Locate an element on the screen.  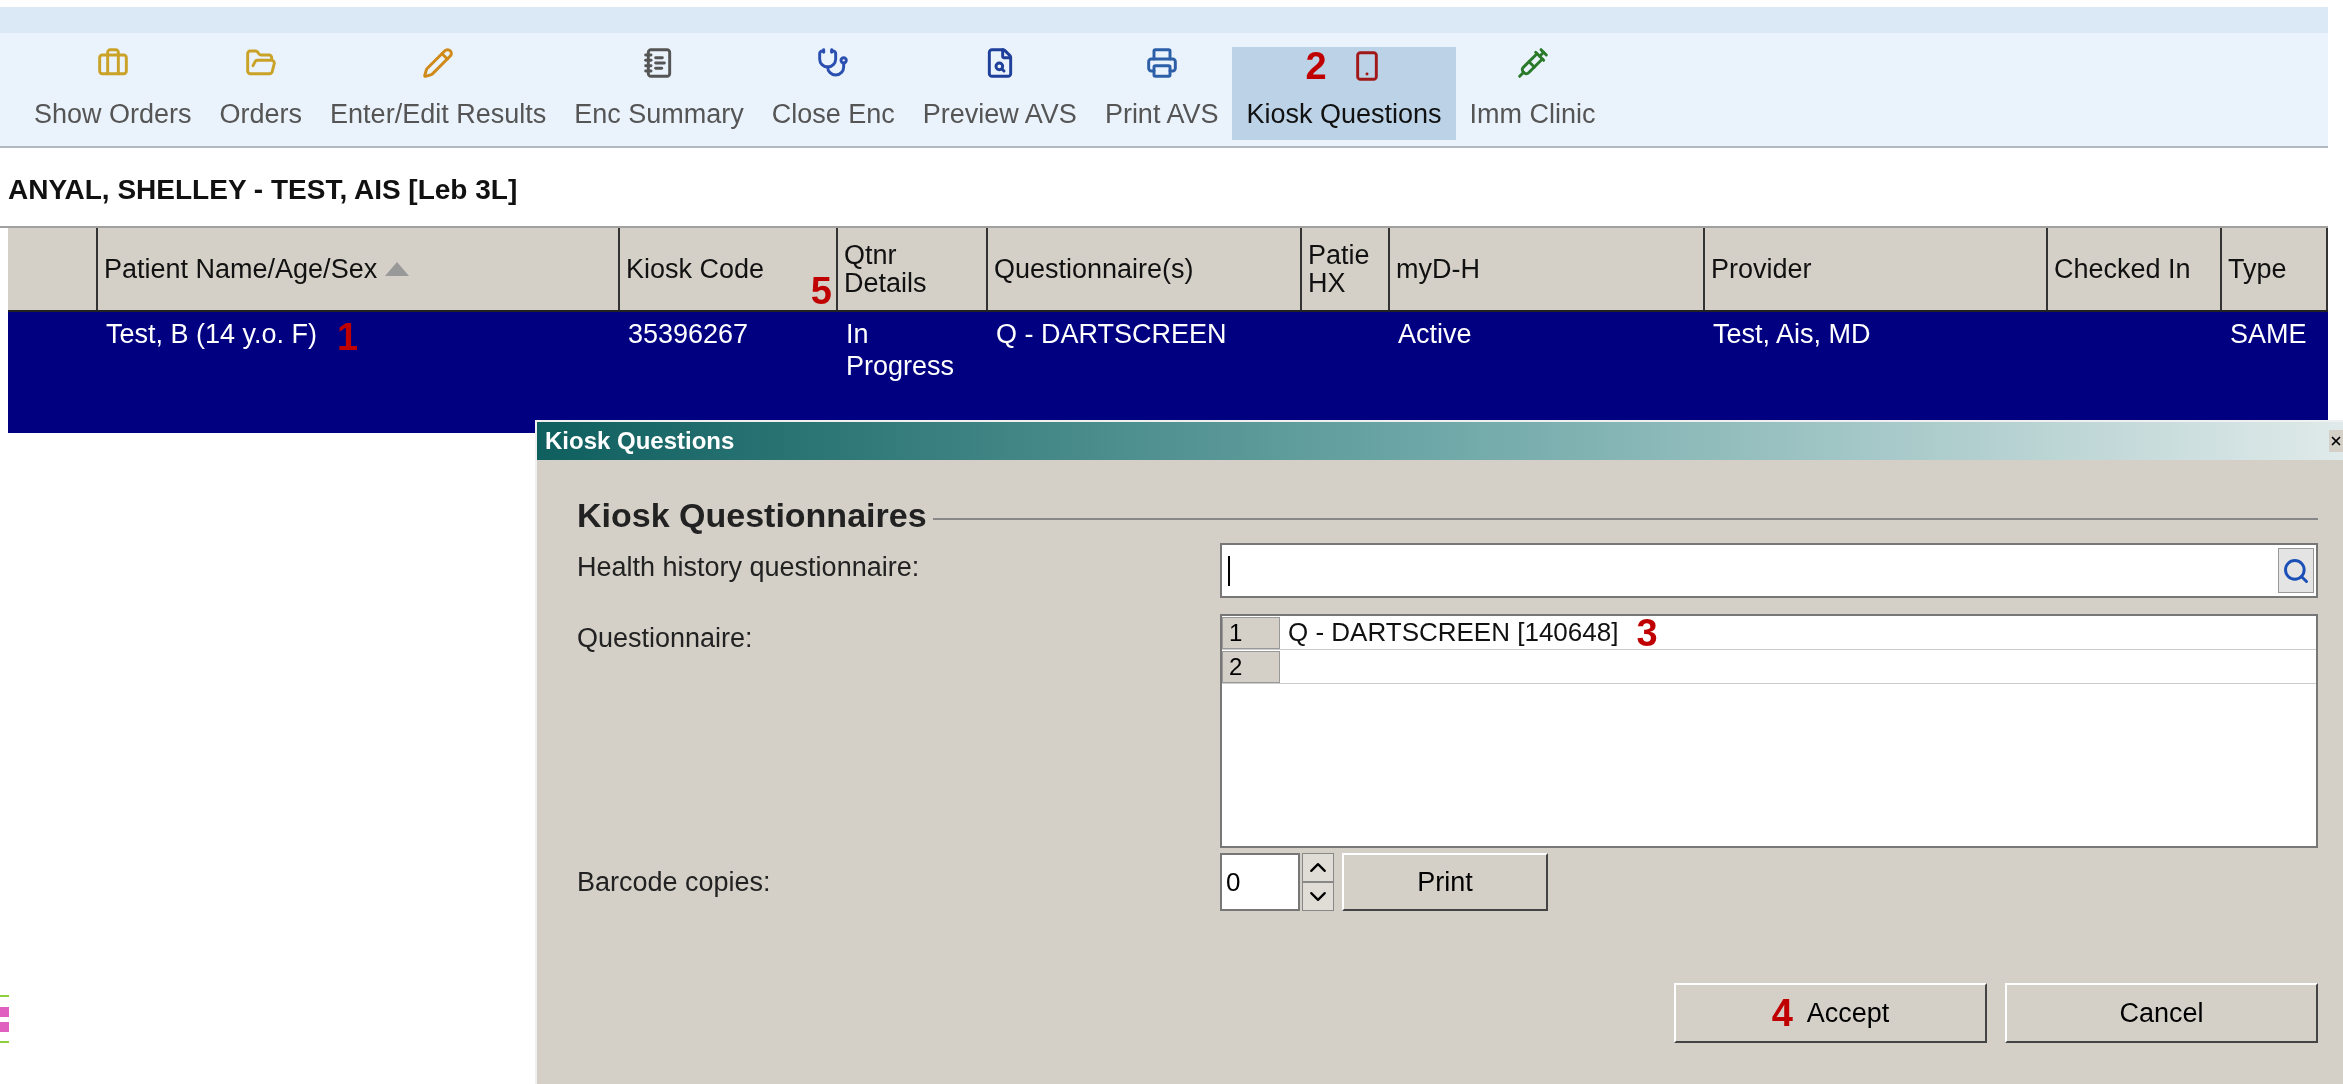
stethoscope-icon is located at coordinates (833, 63).